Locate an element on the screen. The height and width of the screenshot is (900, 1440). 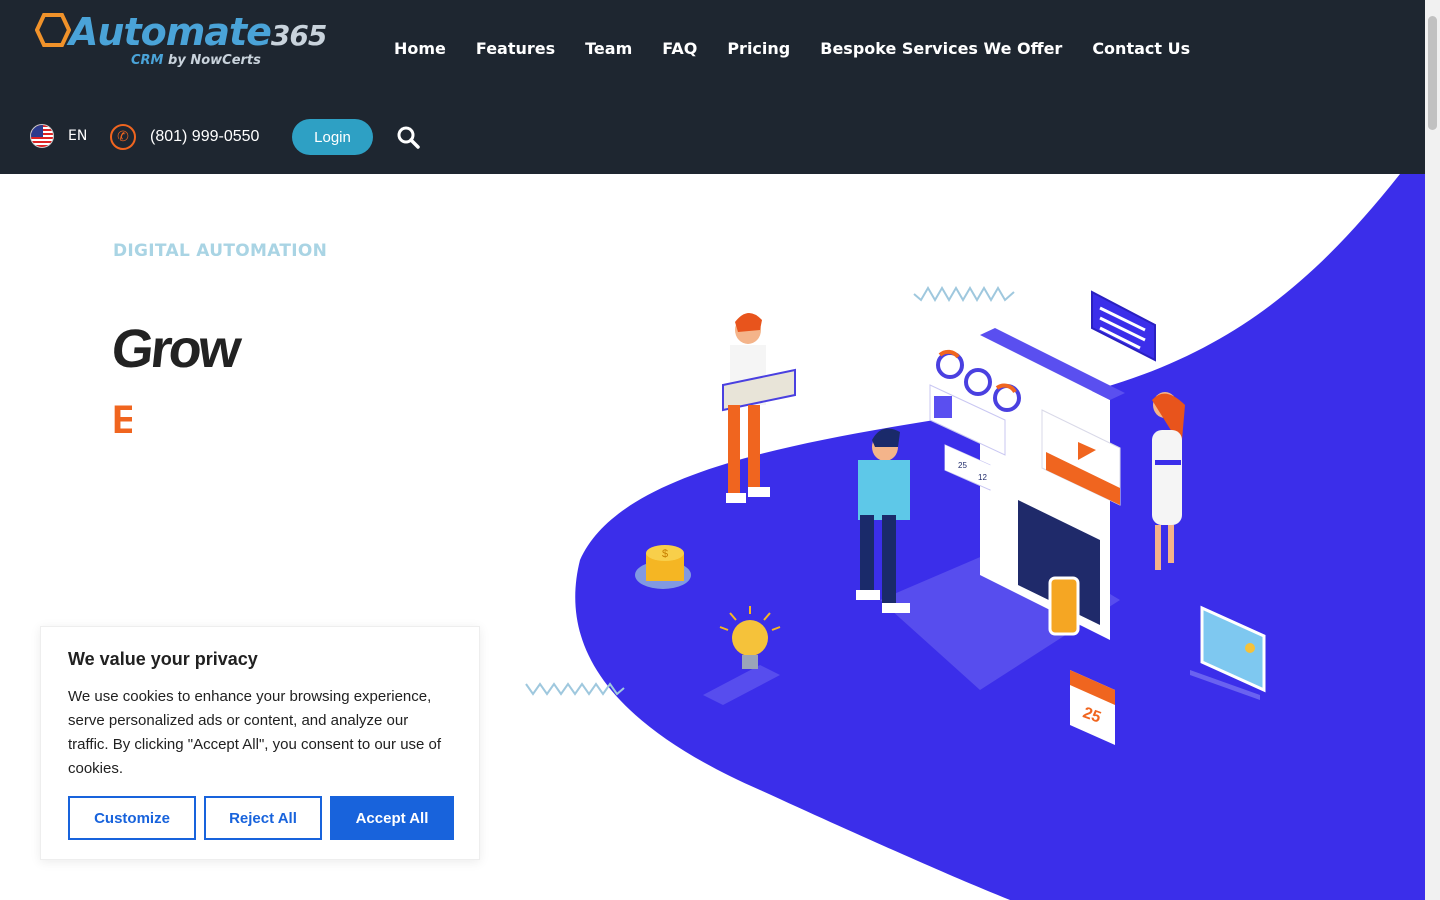
hexagon-logo-icon is located at coordinates (53, 30).